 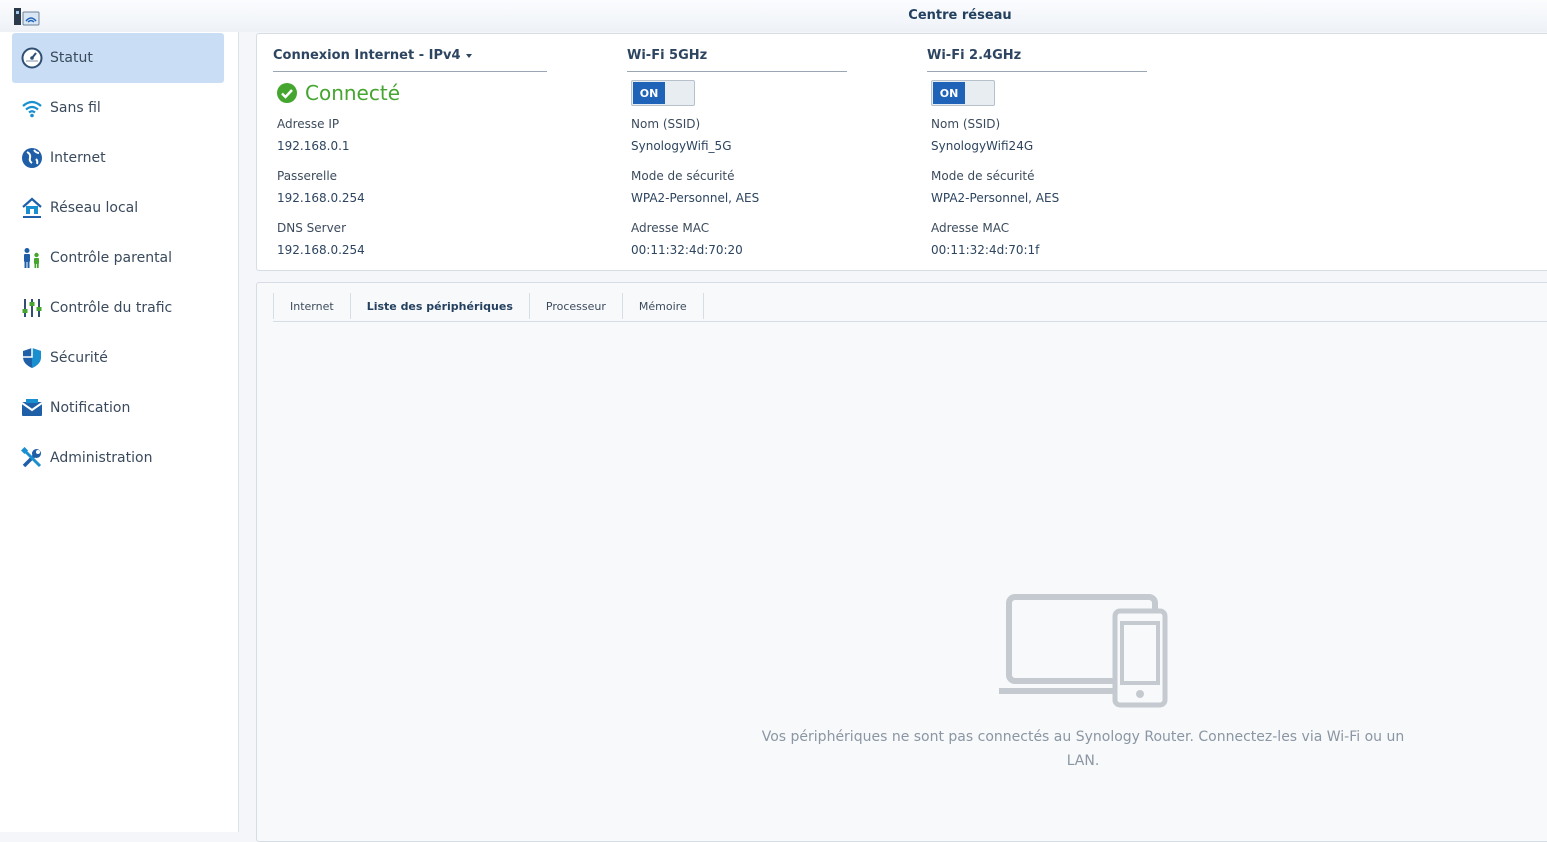 I want to click on ssid-5ghz-label: Nom (SSID), so click(x=666, y=124).